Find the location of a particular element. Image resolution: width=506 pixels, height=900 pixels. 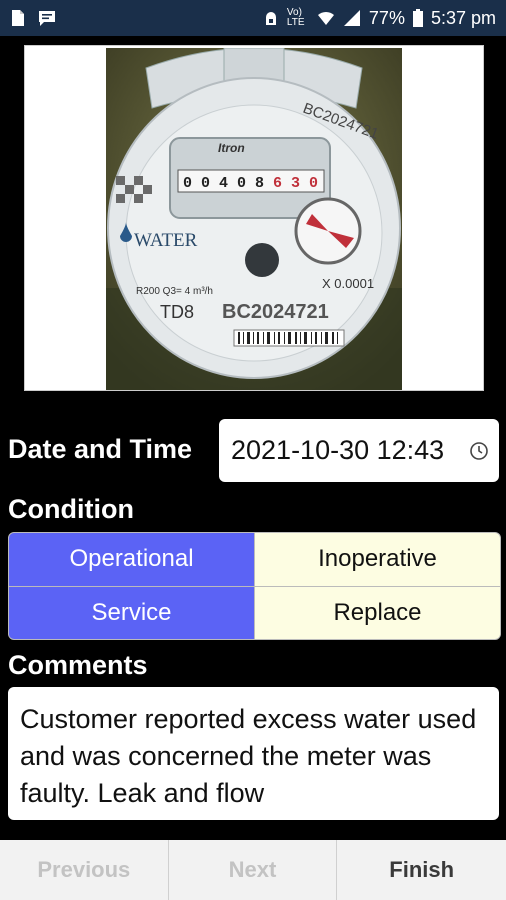

condition-service-button: Service is located at coordinates (131, 612).